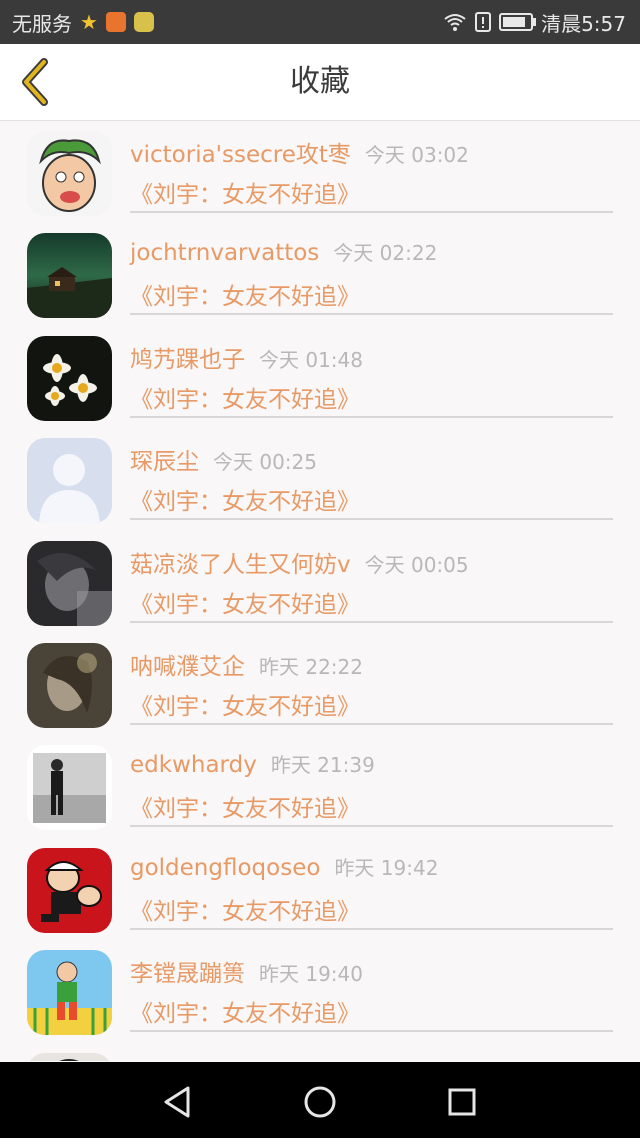 This screenshot has width=640, height=1138. What do you see at coordinates (42, 23) in the screenshot?
I see `carrier-text: 无服务` at bounding box center [42, 23].